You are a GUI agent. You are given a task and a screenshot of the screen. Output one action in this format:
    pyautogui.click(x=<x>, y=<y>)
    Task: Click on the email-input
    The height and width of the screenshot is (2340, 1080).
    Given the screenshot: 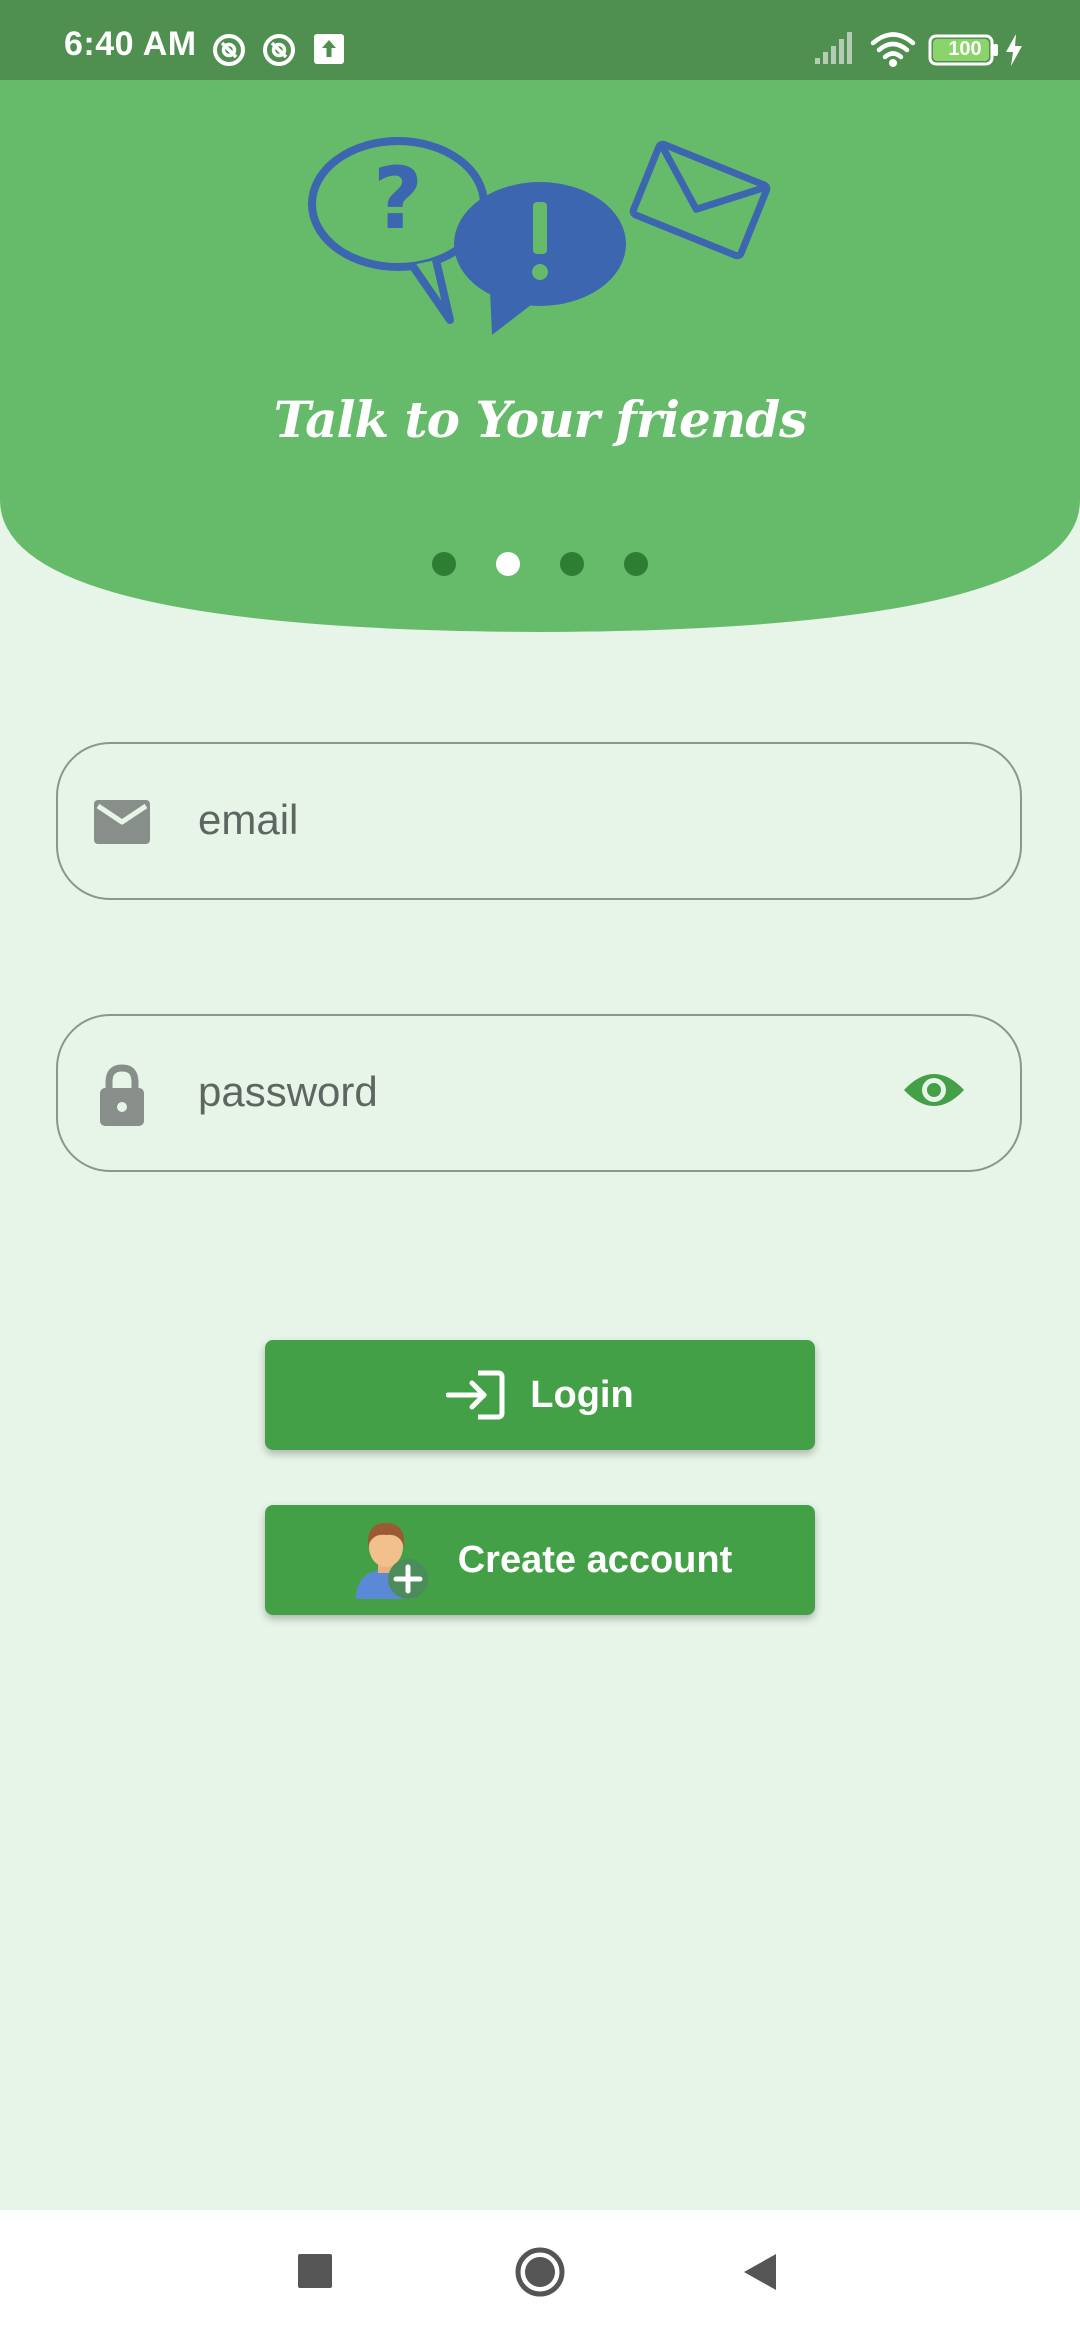 What is the action you would take?
    pyautogui.click(x=548, y=820)
    